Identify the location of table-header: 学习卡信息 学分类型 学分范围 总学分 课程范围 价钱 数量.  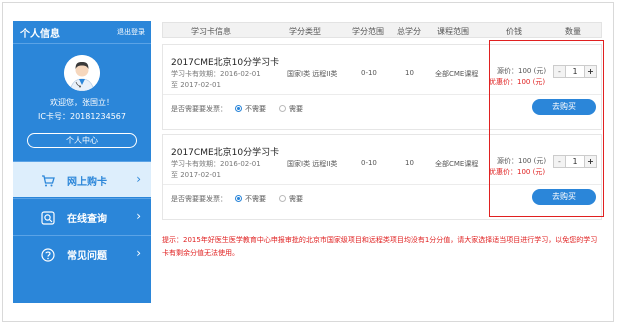
(382, 30).